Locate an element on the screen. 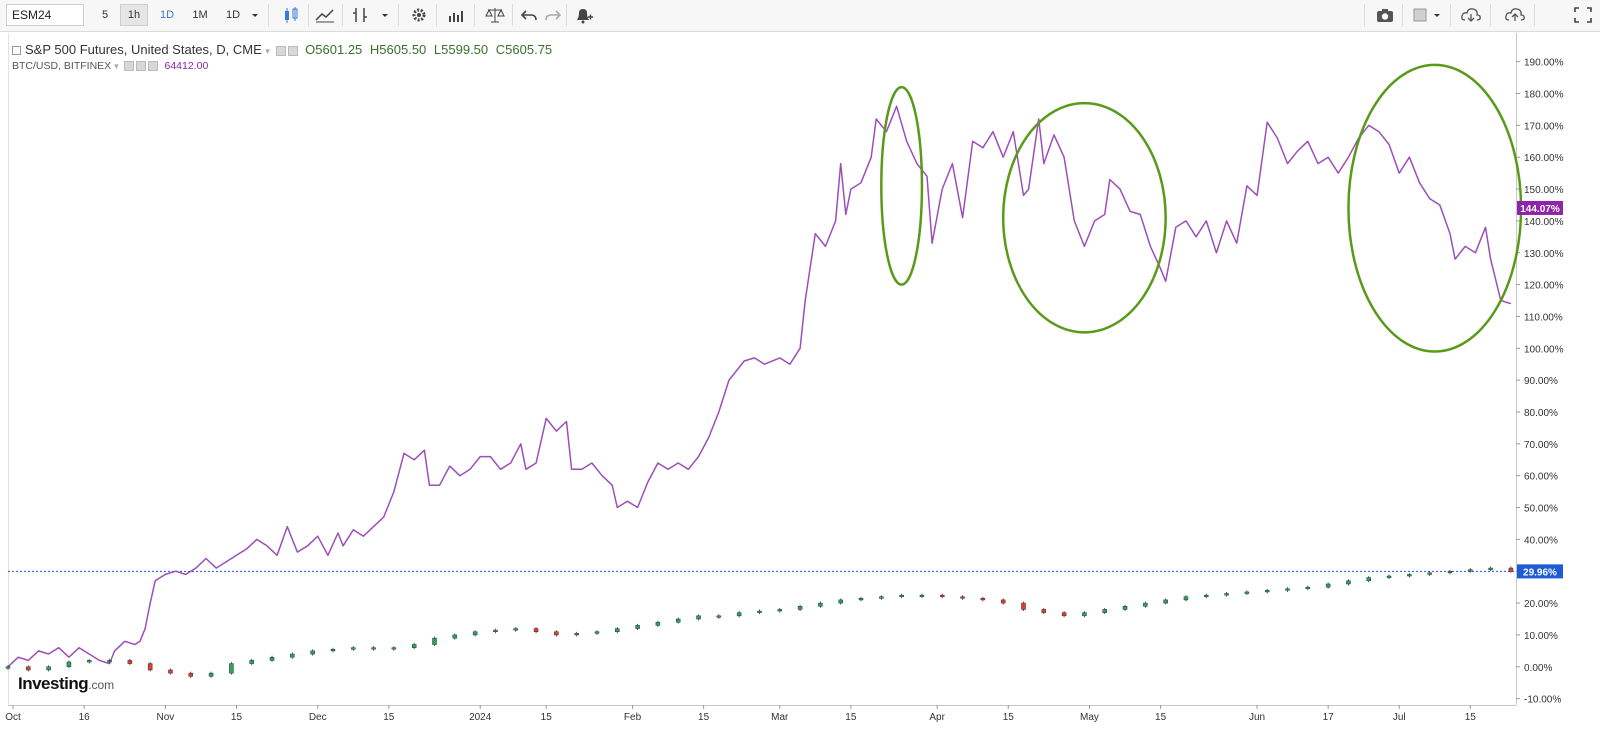  interval-1d-button: 1D is located at coordinates (167, 15).